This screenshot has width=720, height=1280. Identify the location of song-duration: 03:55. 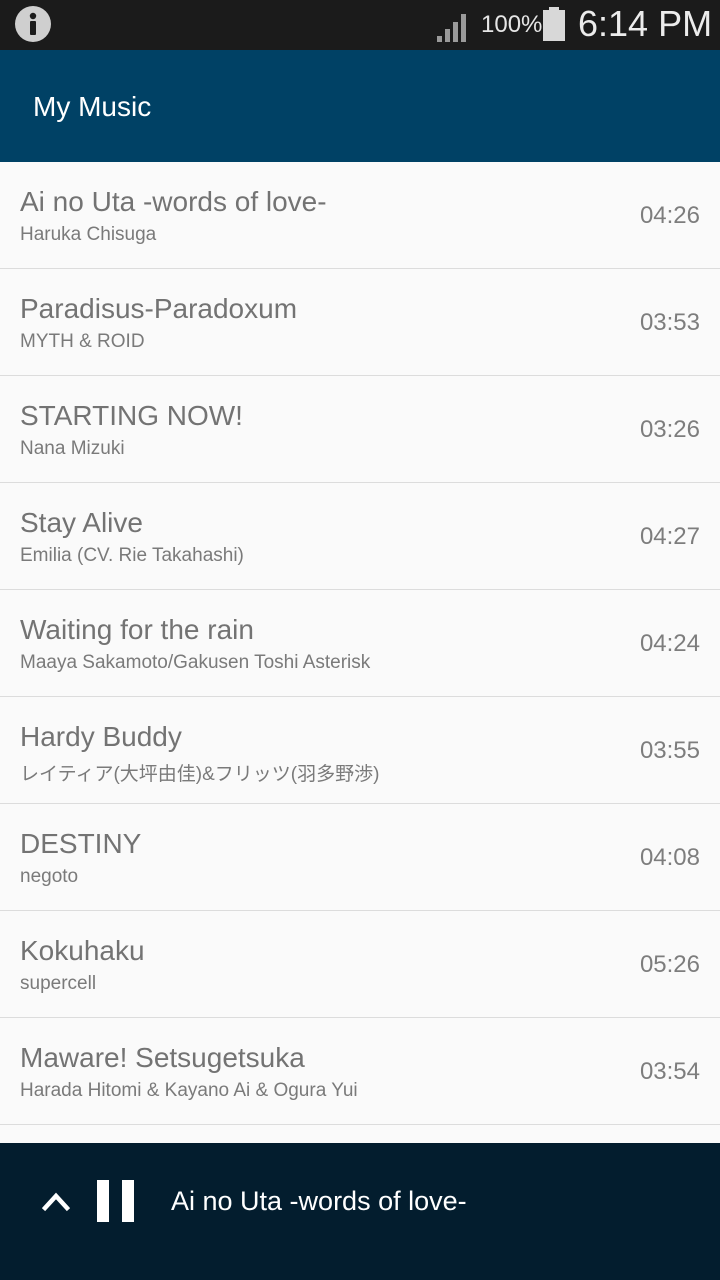
(669, 750).